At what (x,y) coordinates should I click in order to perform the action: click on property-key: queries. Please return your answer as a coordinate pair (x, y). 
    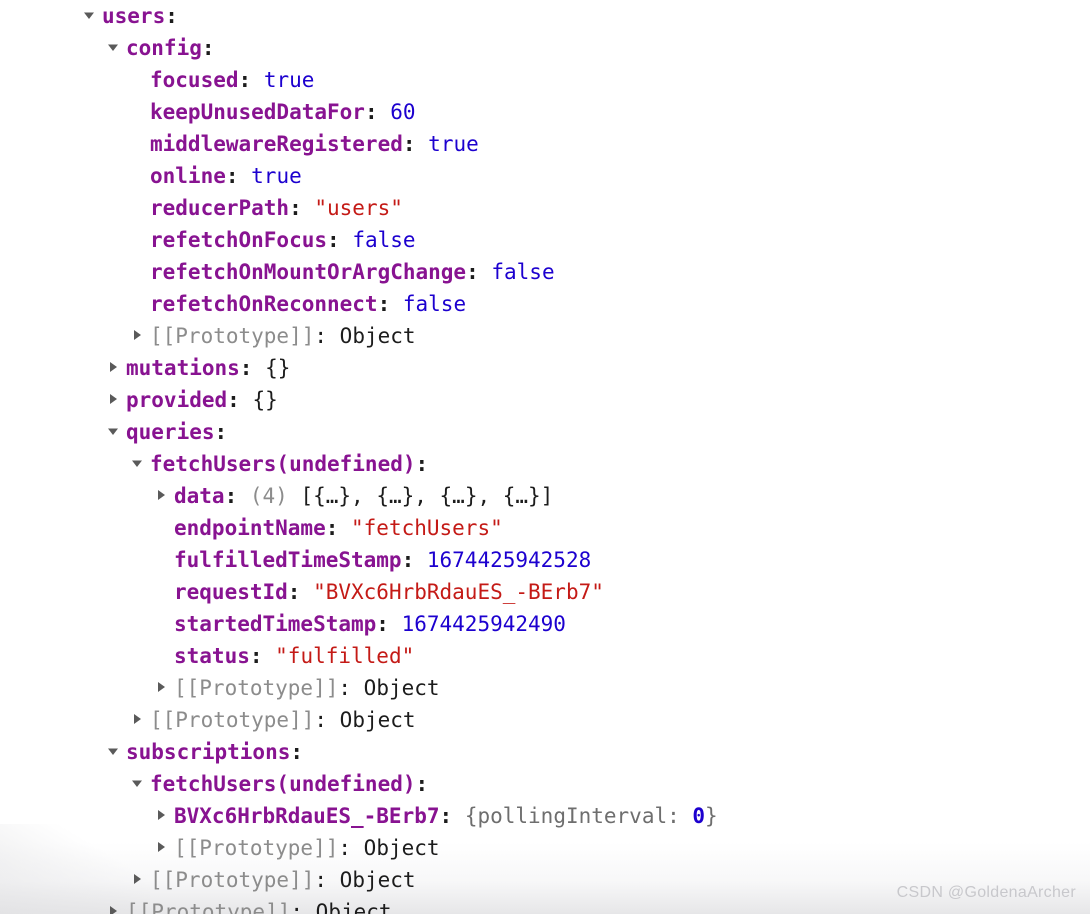
    Looking at the image, I should click on (170, 432).